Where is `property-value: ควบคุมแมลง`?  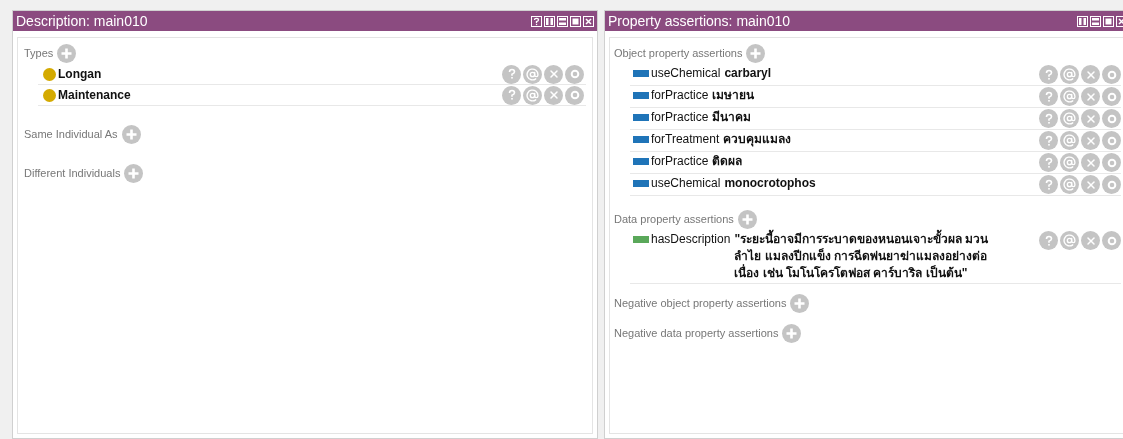 property-value: ควบคุมแมลง is located at coordinates (757, 139).